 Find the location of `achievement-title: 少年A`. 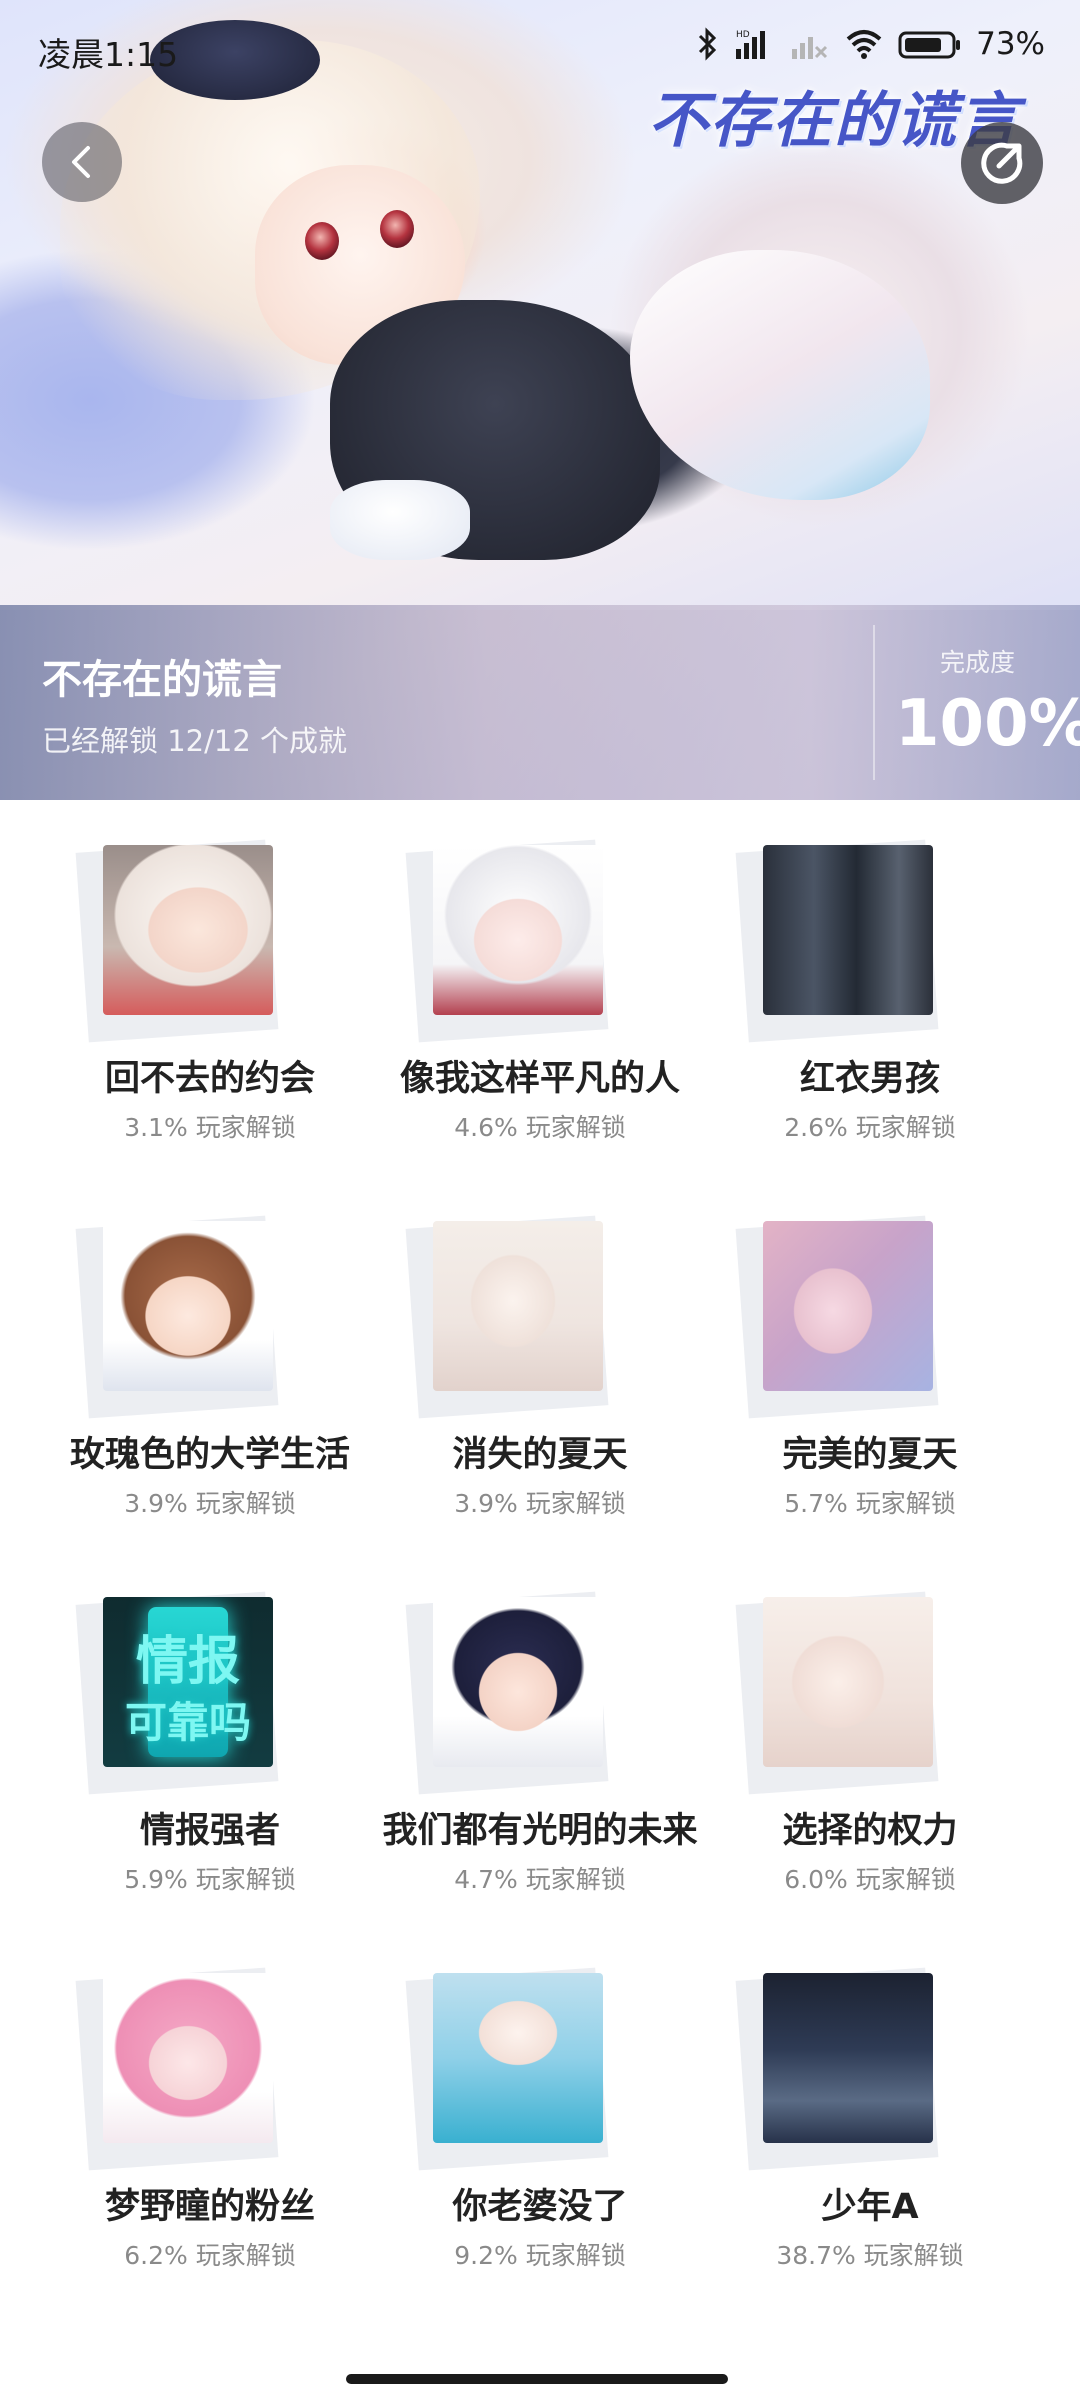

achievement-title: 少年A is located at coordinates (870, 2207).